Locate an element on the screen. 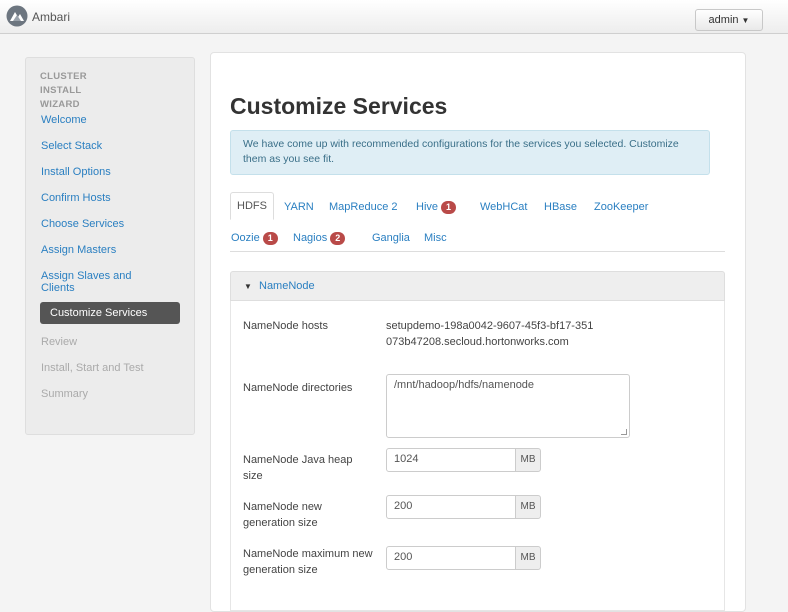 The height and width of the screenshot is (612, 788). user-name: admin is located at coordinates (723, 20).